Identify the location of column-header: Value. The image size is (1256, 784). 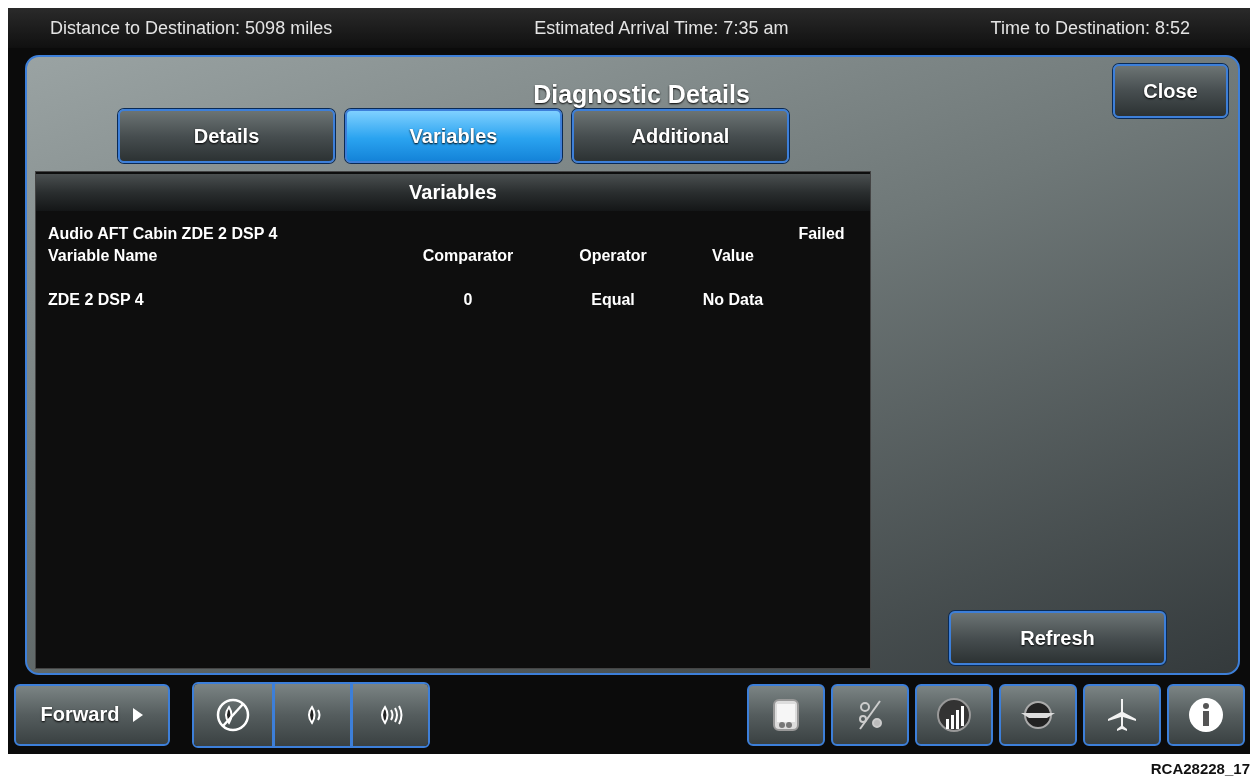
(733, 256).